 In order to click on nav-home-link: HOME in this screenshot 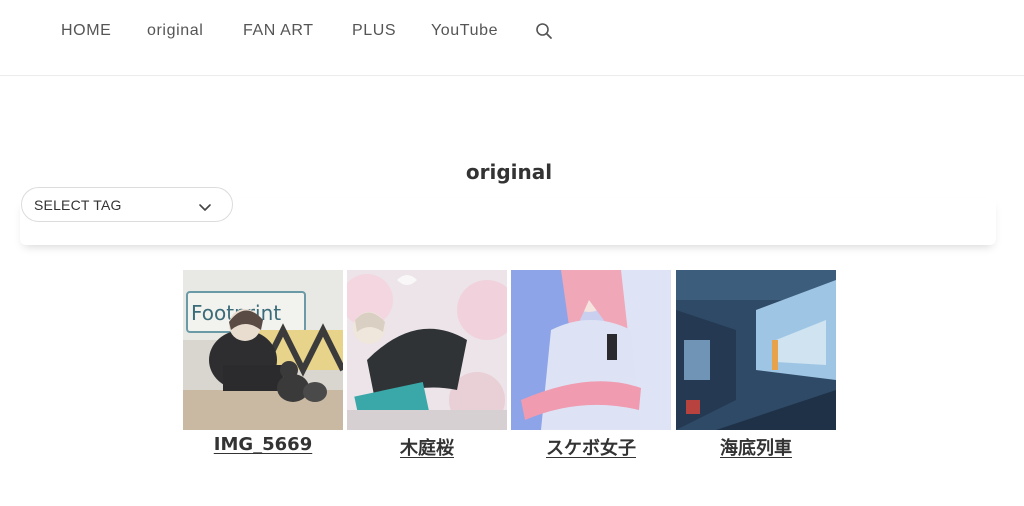, I will do `click(86, 31)`.